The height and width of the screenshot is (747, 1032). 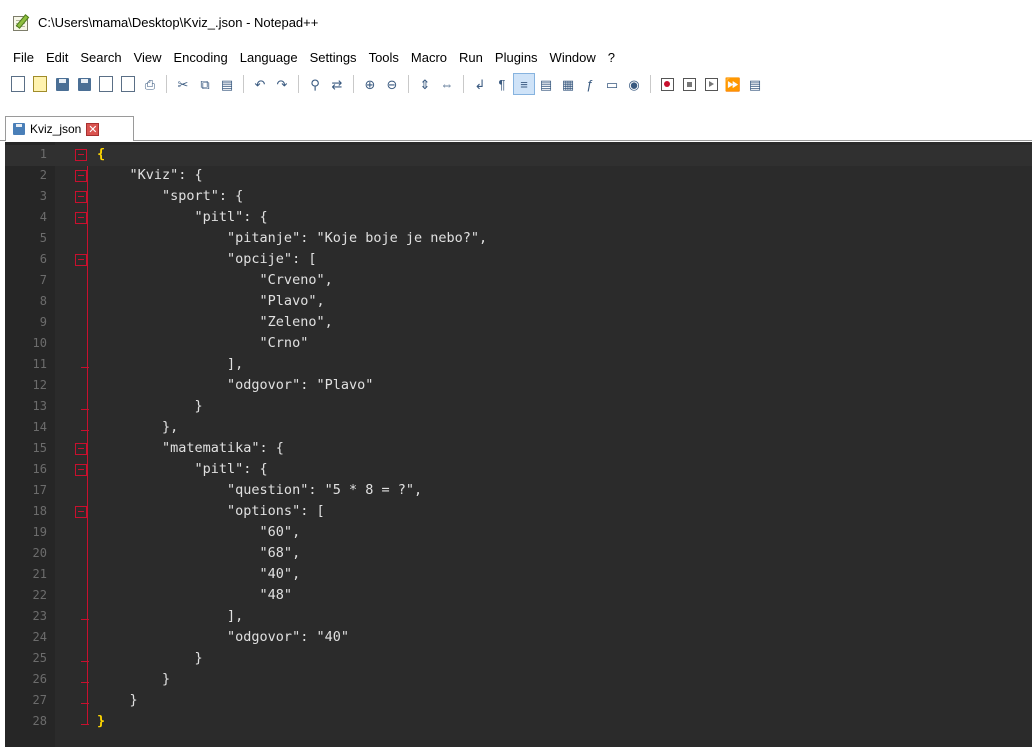 I want to click on line-number: 1, so click(x=43, y=154).